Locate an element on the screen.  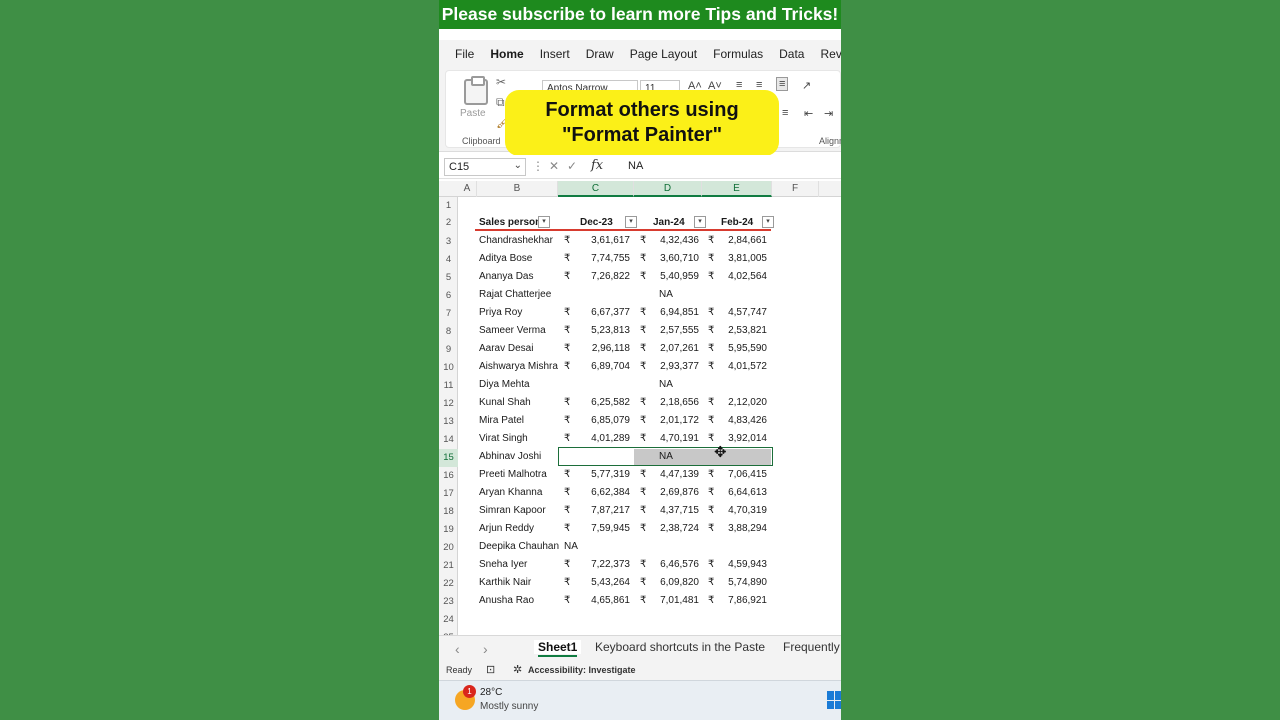
macro-record-icon: ⊡ is located at coordinates (490, 669).